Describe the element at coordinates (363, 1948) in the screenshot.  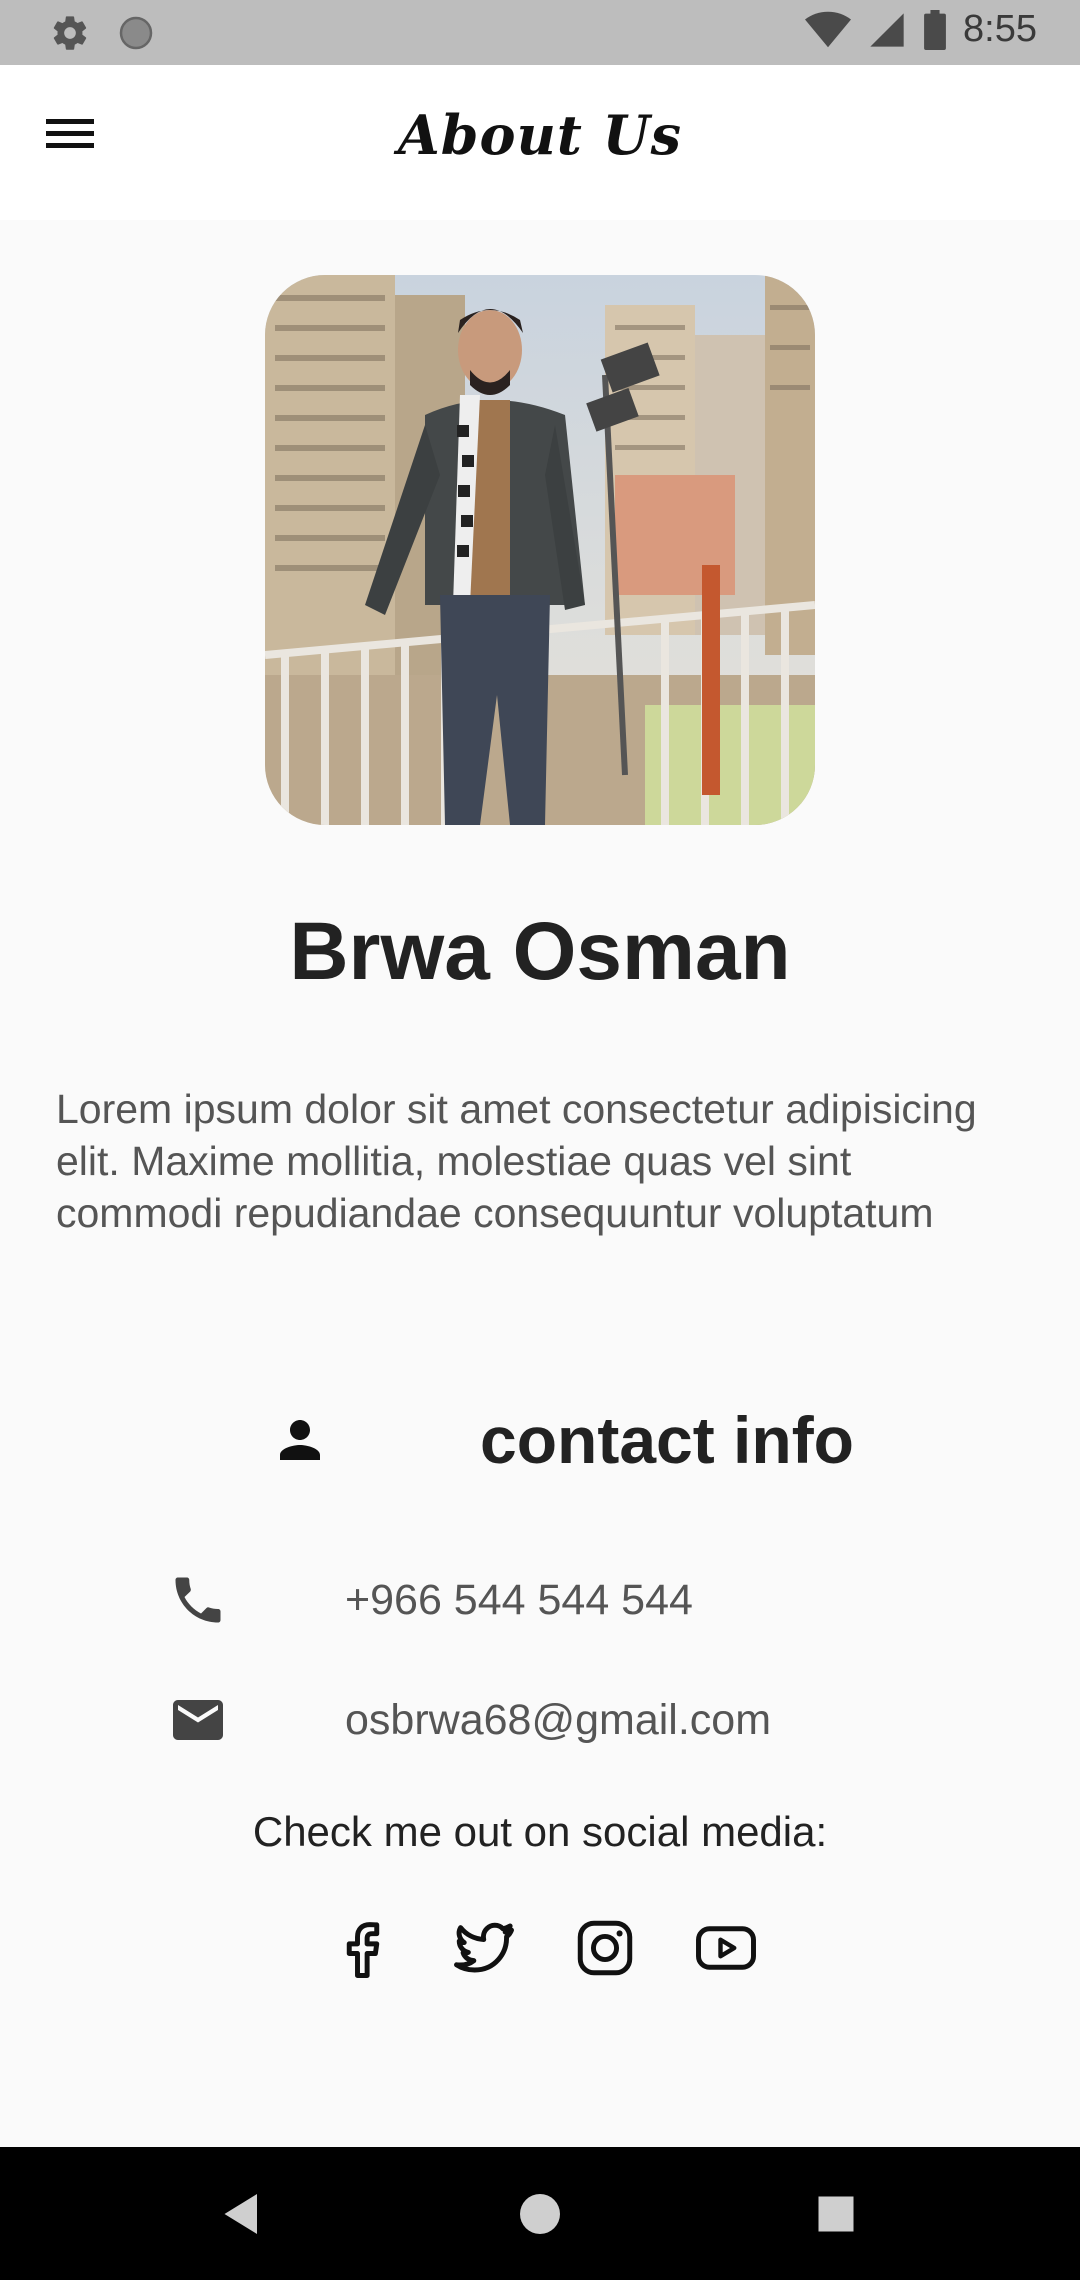
I see `facebook-icon` at that location.